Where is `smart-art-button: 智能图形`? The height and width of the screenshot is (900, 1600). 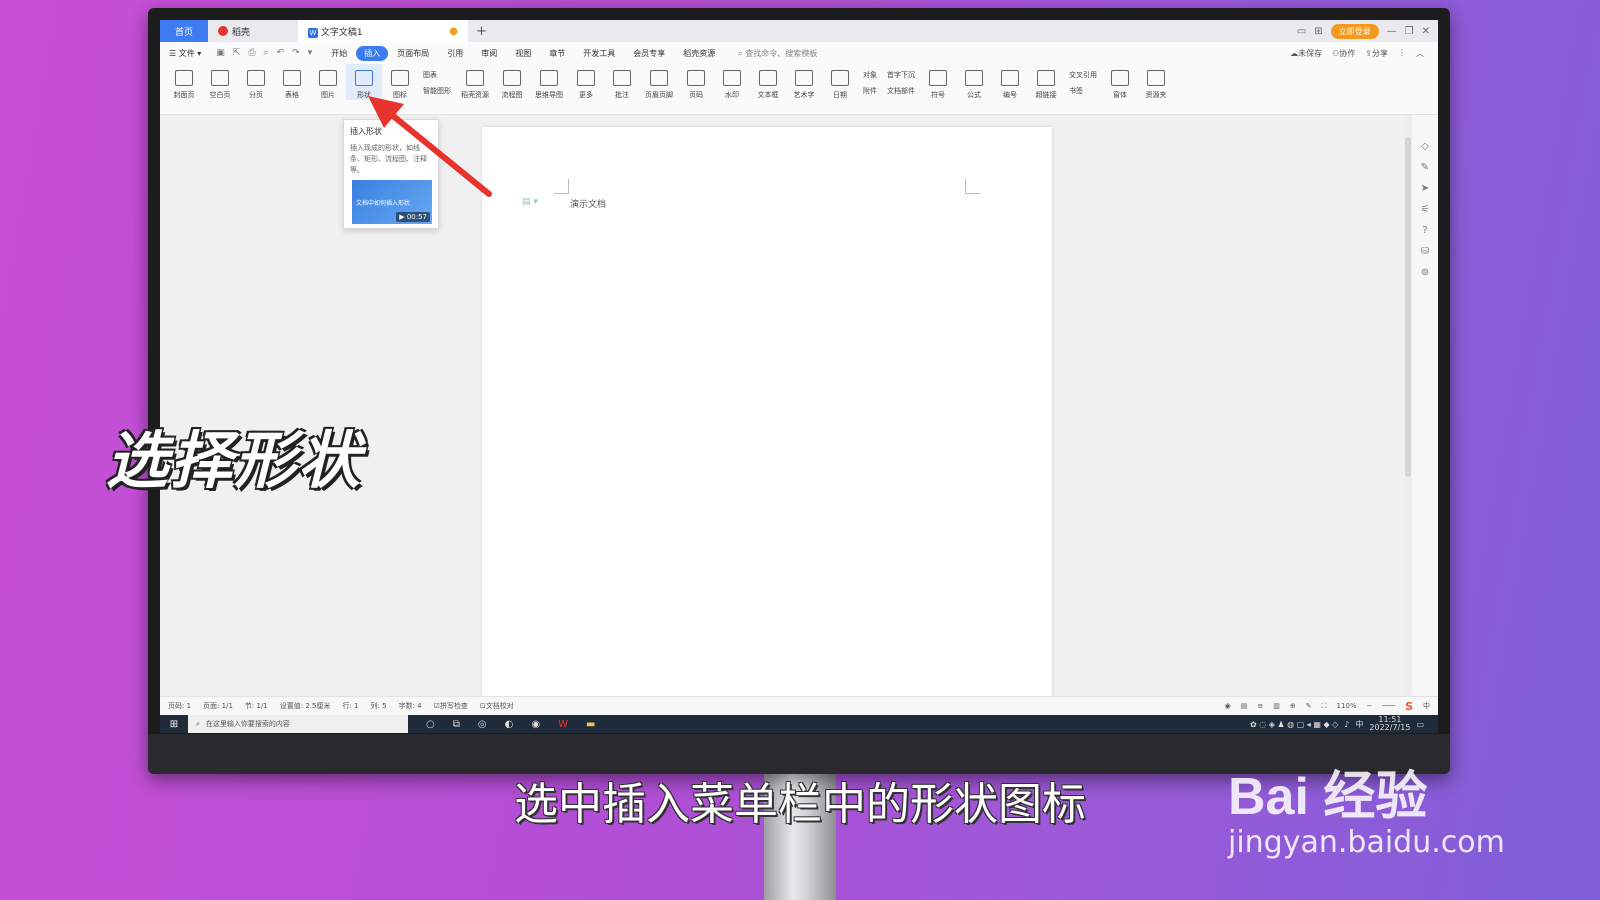
smart-art-button: 智能图形 is located at coordinates (437, 91).